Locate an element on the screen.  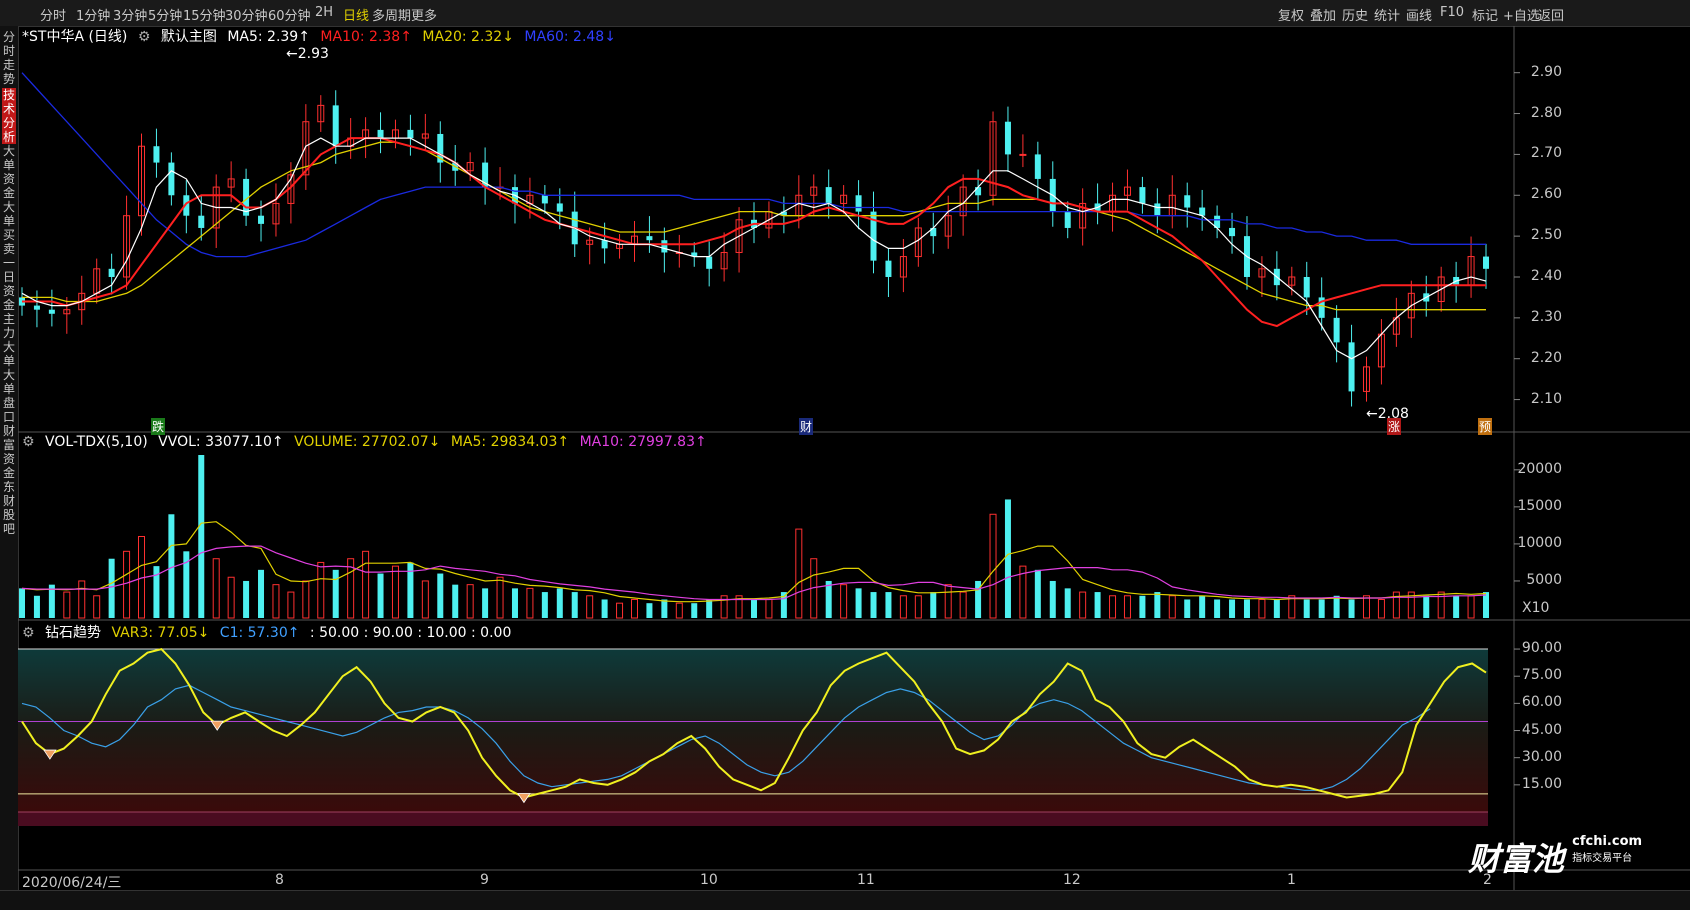
date-tick-label: 8 is located at coordinates (279, 880).